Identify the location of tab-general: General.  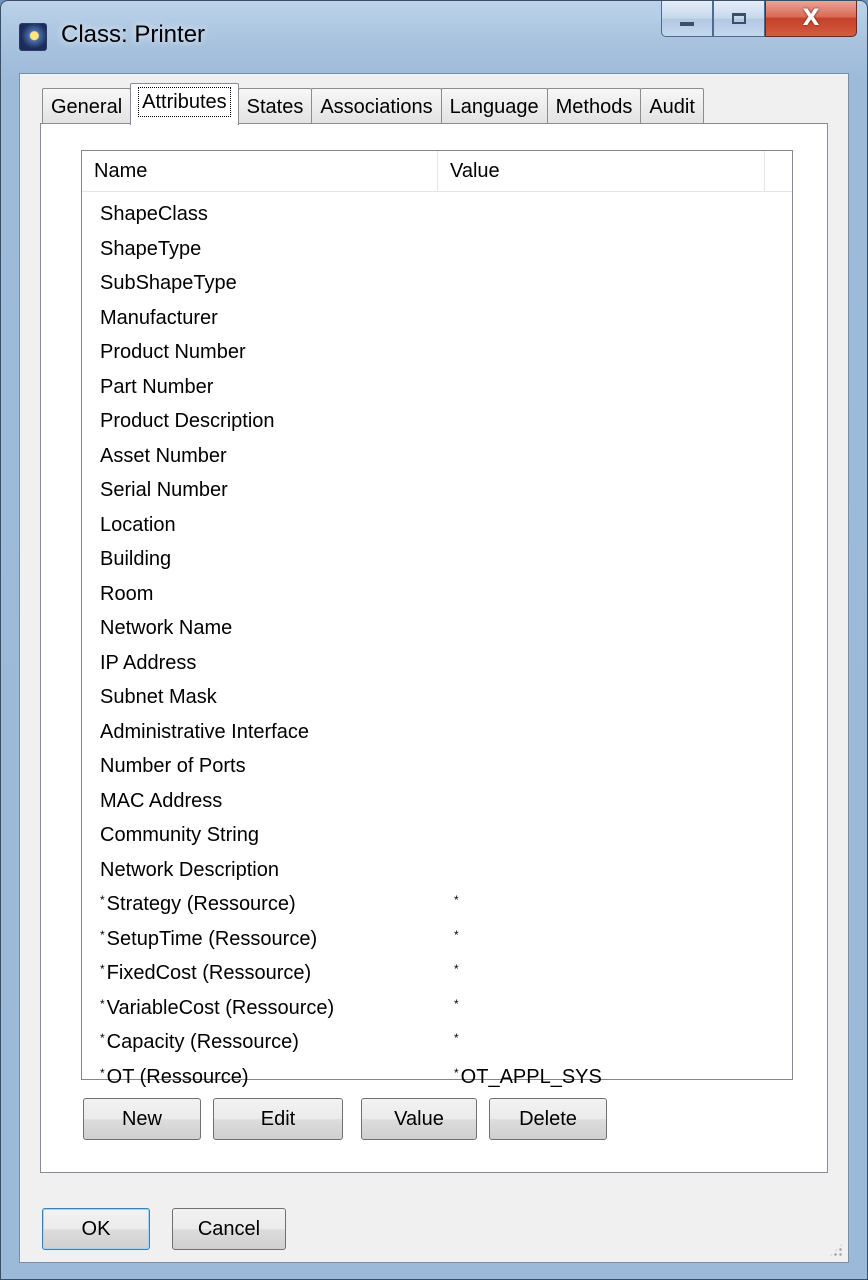
(87, 106).